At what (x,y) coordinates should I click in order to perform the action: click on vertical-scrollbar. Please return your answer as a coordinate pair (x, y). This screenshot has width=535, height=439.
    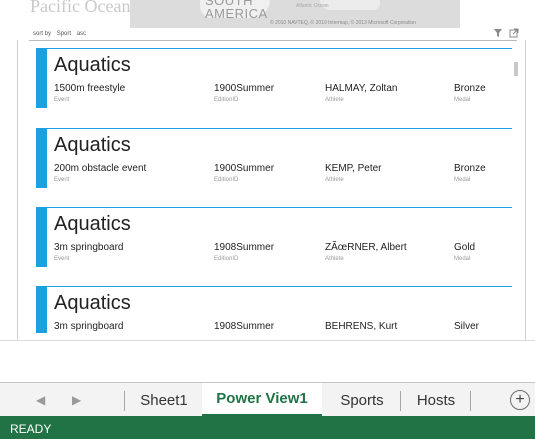
    Looking at the image, I should click on (514, 195).